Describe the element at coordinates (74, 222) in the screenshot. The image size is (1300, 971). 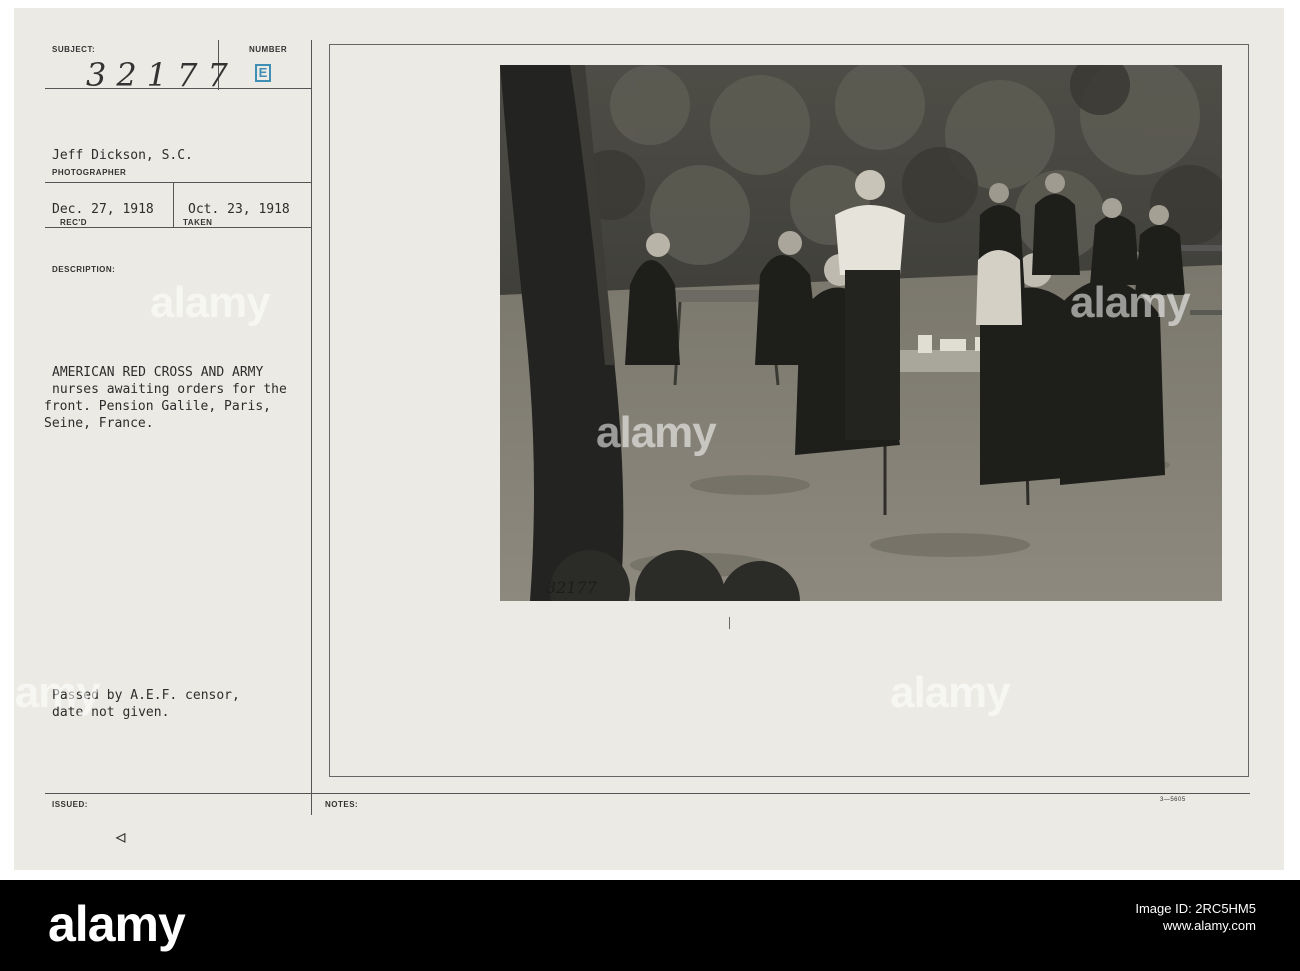
I see `received-label: REC'D` at that location.